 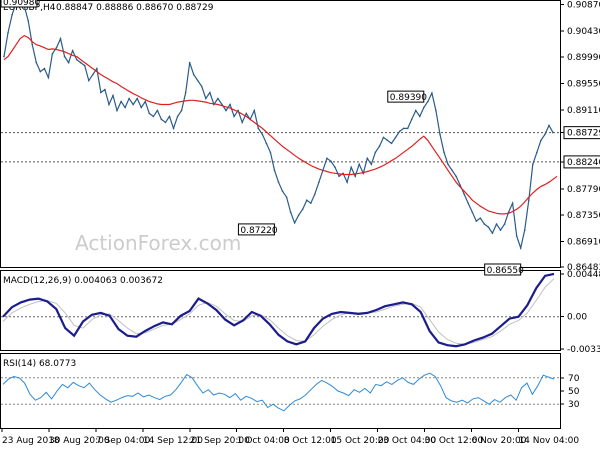 What do you see at coordinates (577, 318) in the screenshot?
I see `macd-tick-label: 0.00` at bounding box center [577, 318].